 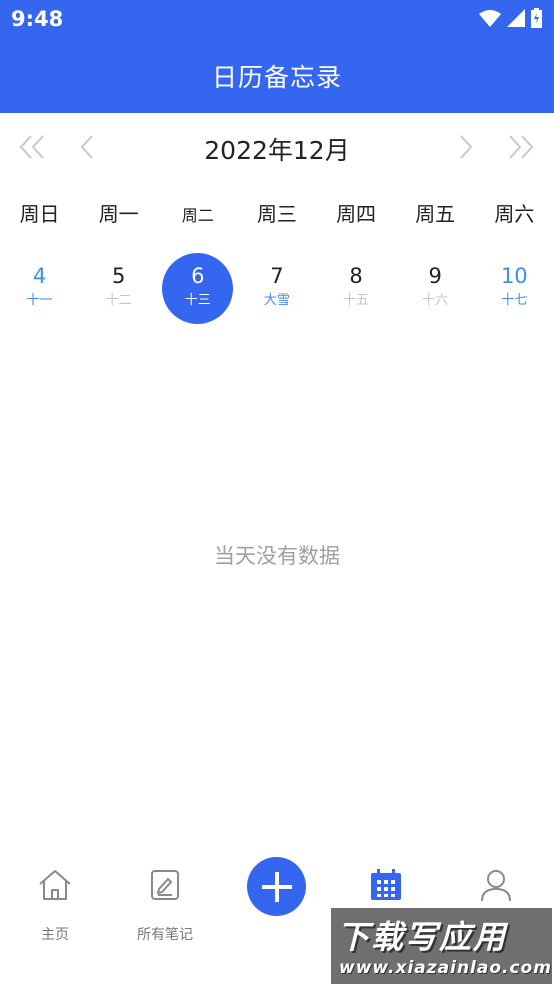 I want to click on plus-icon, so click(x=276, y=886).